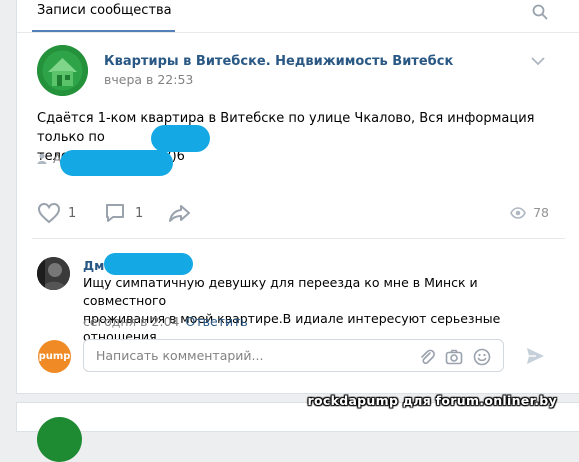 The width and height of the screenshot is (579, 462). Describe the element at coordinates (93, 265) in the screenshot. I see `comment-author-link: Дм` at that location.